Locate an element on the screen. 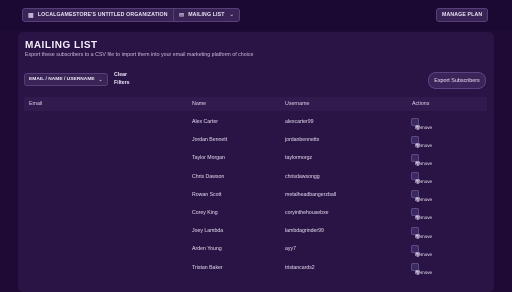  building-icon: ▦ is located at coordinates (31, 15).